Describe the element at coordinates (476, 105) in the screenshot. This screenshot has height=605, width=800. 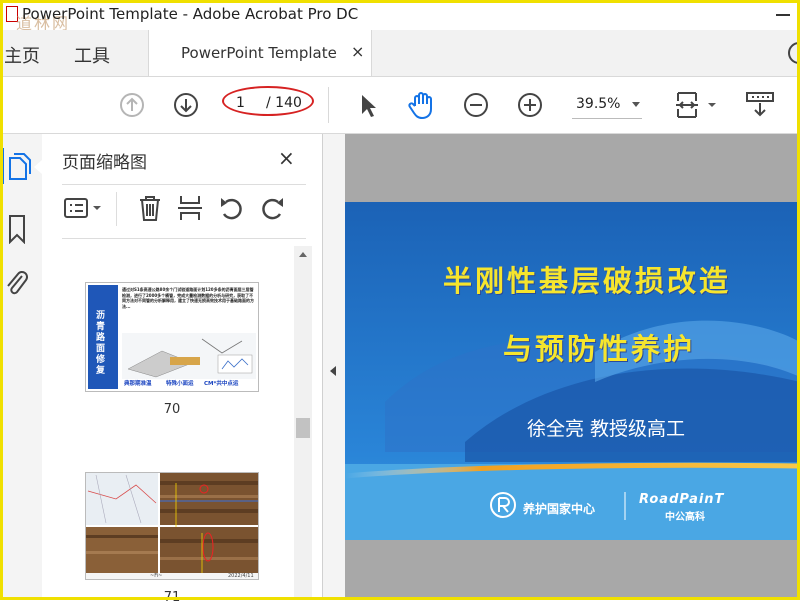
I see `zoom-out-icon` at that location.